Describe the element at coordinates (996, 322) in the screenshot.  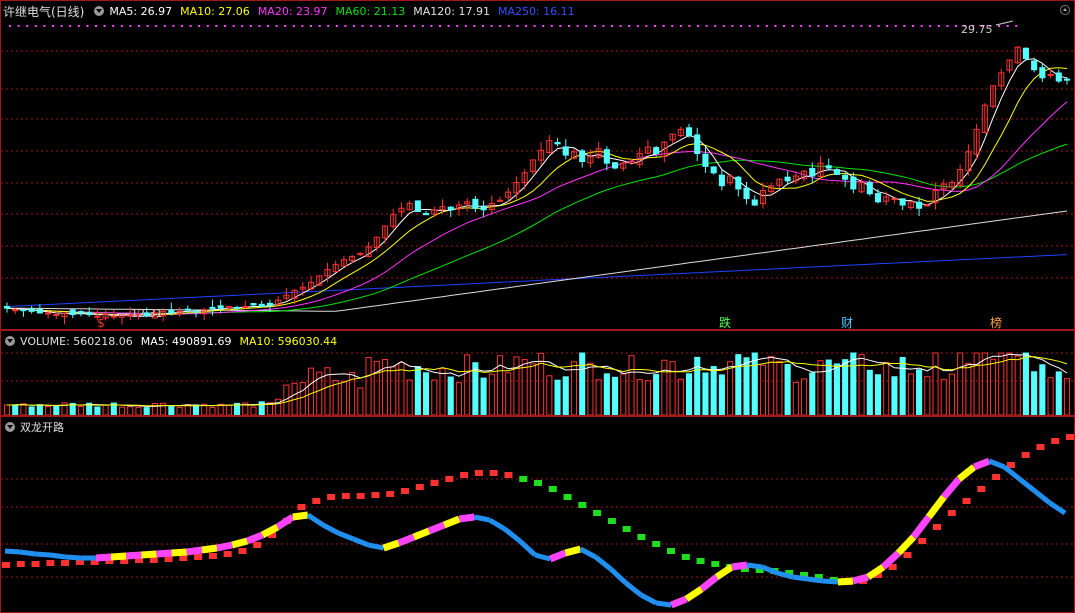
I see `event-marker: 榜` at that location.